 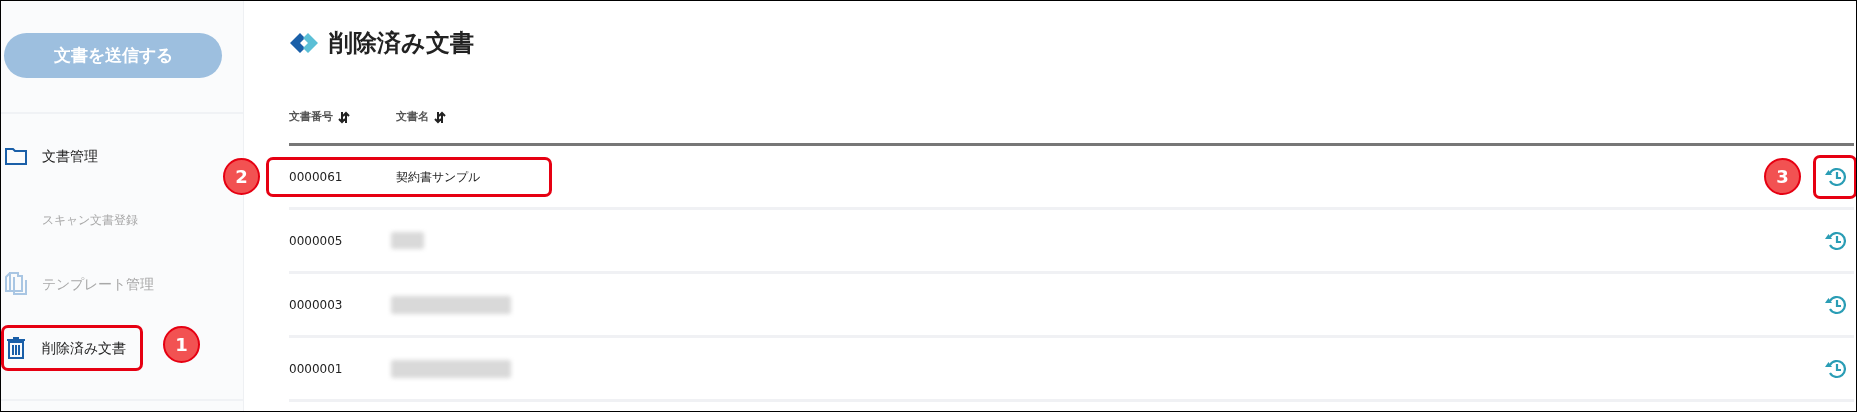 I want to click on document-icon, so click(x=16, y=284).